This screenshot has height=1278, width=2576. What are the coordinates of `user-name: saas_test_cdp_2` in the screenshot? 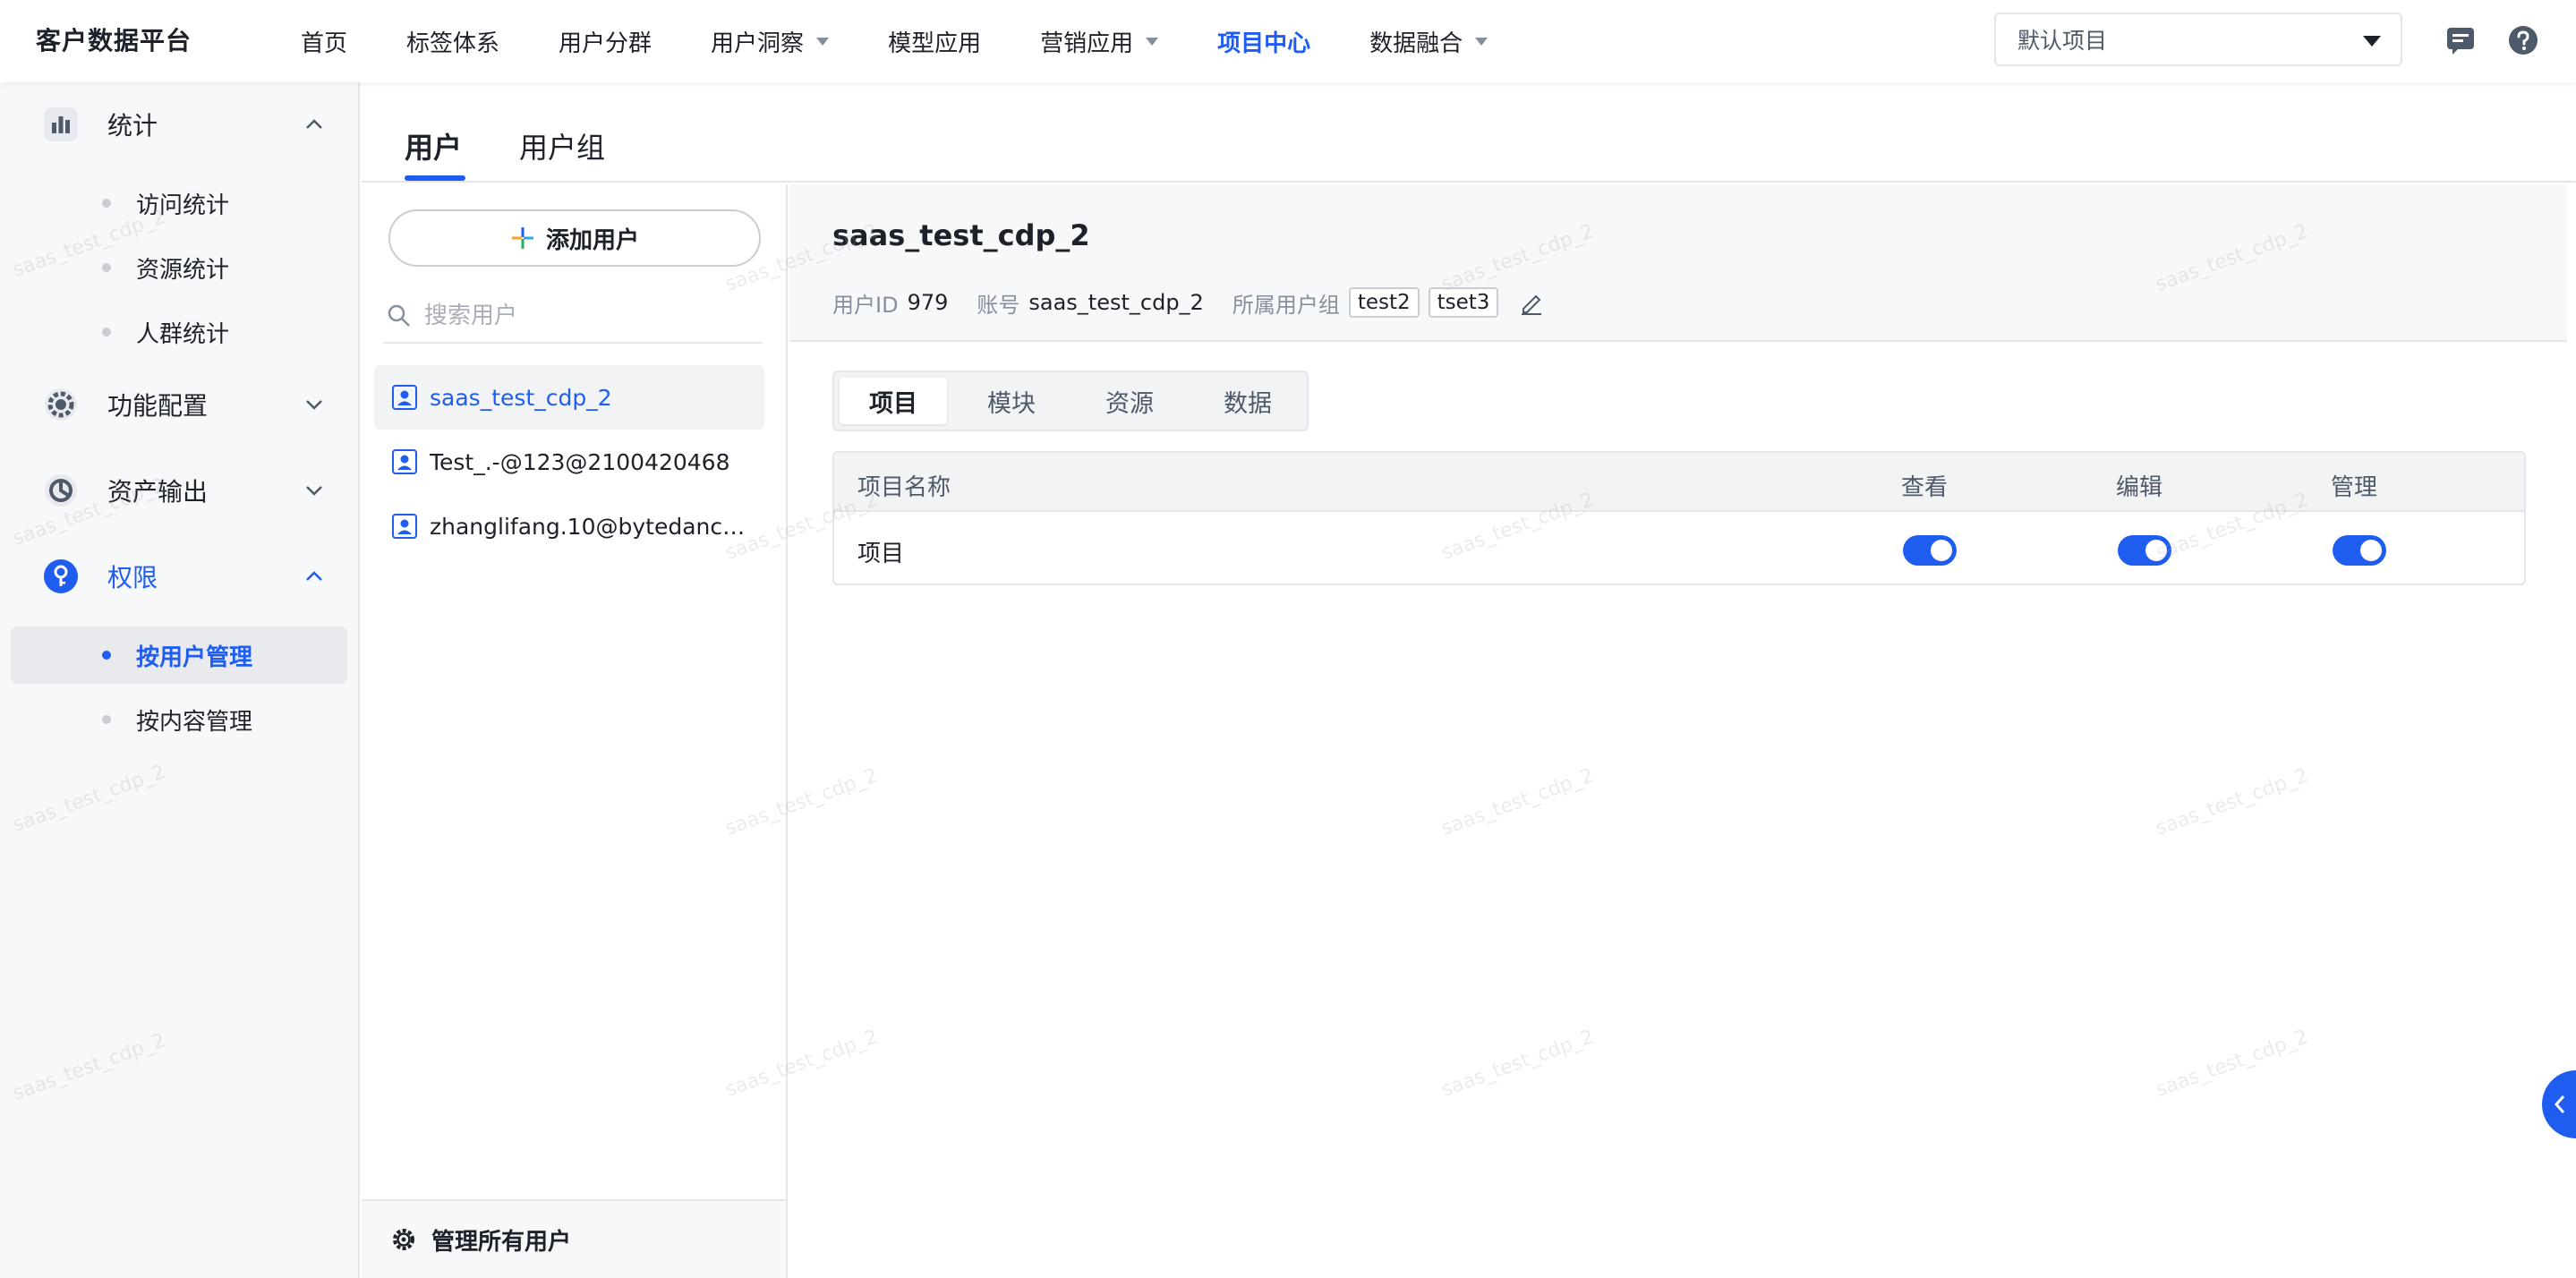 It's located at (521, 397).